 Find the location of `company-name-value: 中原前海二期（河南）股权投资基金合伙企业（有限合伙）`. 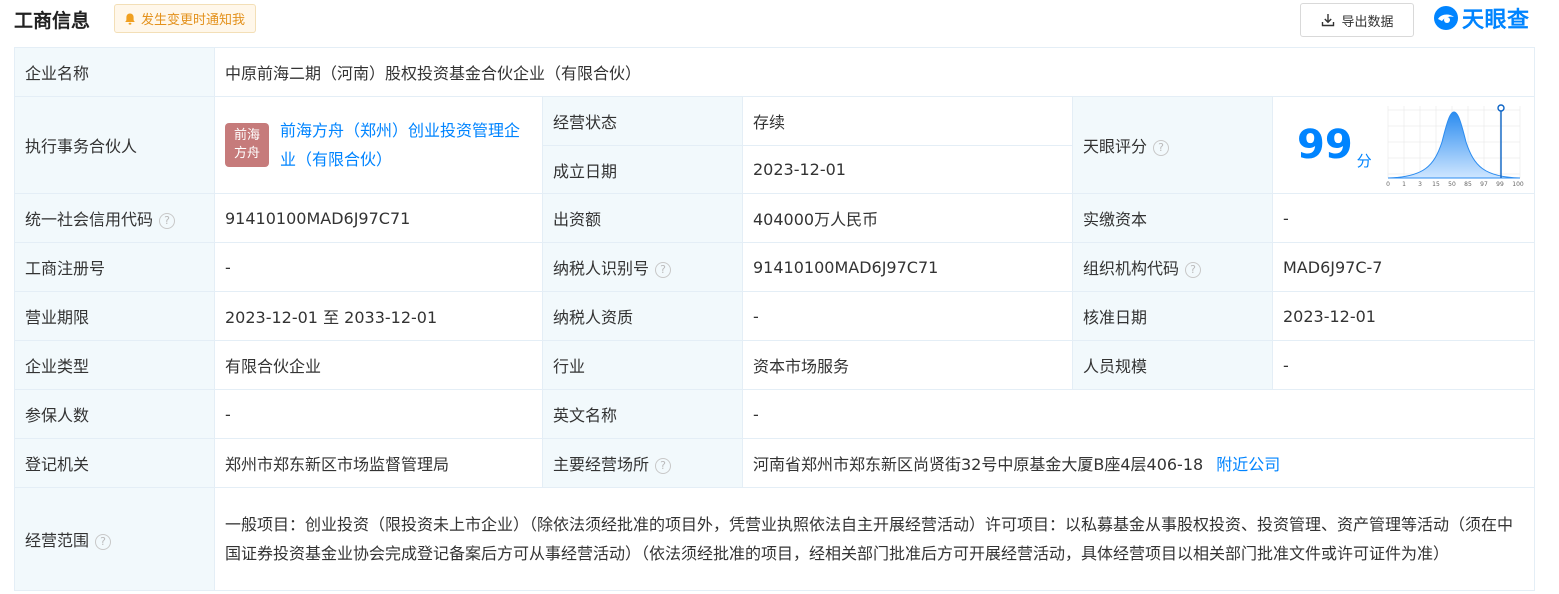

company-name-value: 中原前海二期（河南）股权投资基金合伙企业（有限合伙） is located at coordinates (874, 72).